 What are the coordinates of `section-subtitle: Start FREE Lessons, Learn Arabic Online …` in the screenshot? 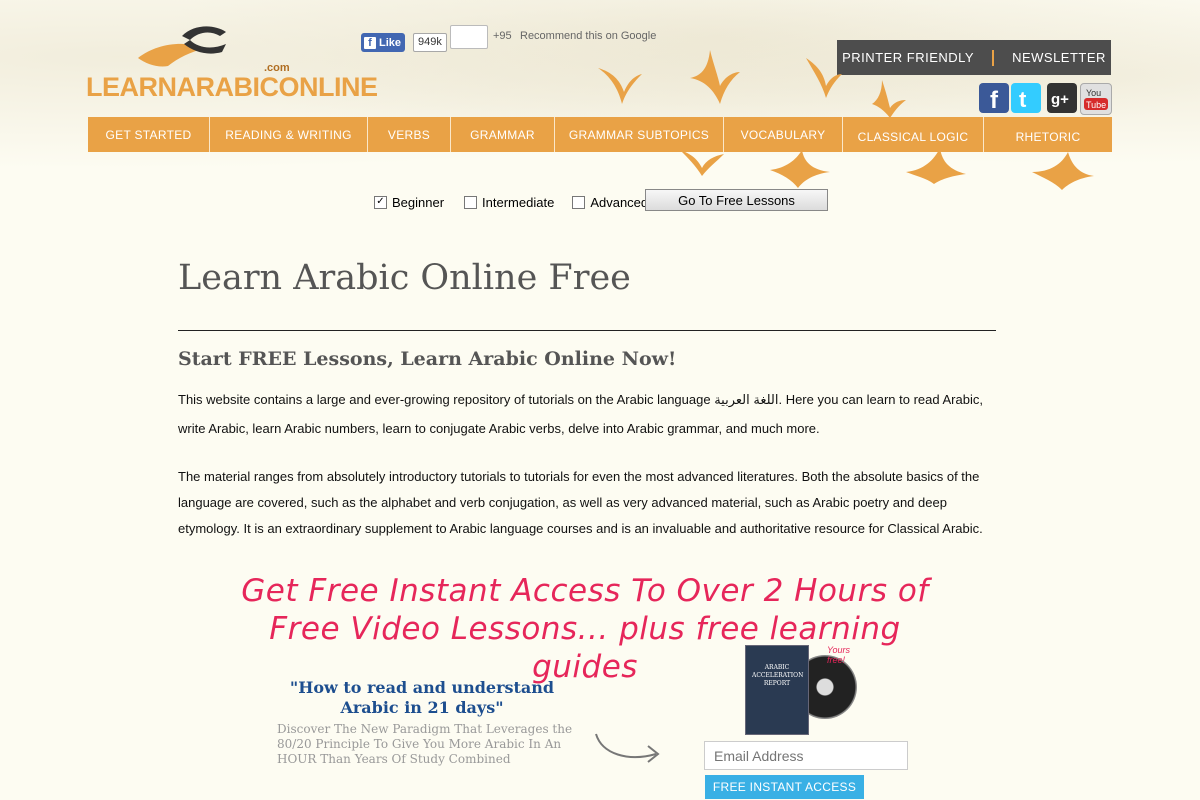 It's located at (427, 359).